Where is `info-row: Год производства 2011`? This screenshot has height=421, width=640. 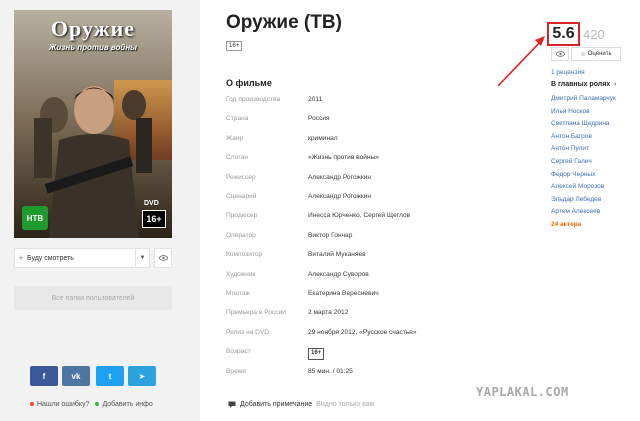 info-row: Год производства 2011 is located at coordinates (274, 102).